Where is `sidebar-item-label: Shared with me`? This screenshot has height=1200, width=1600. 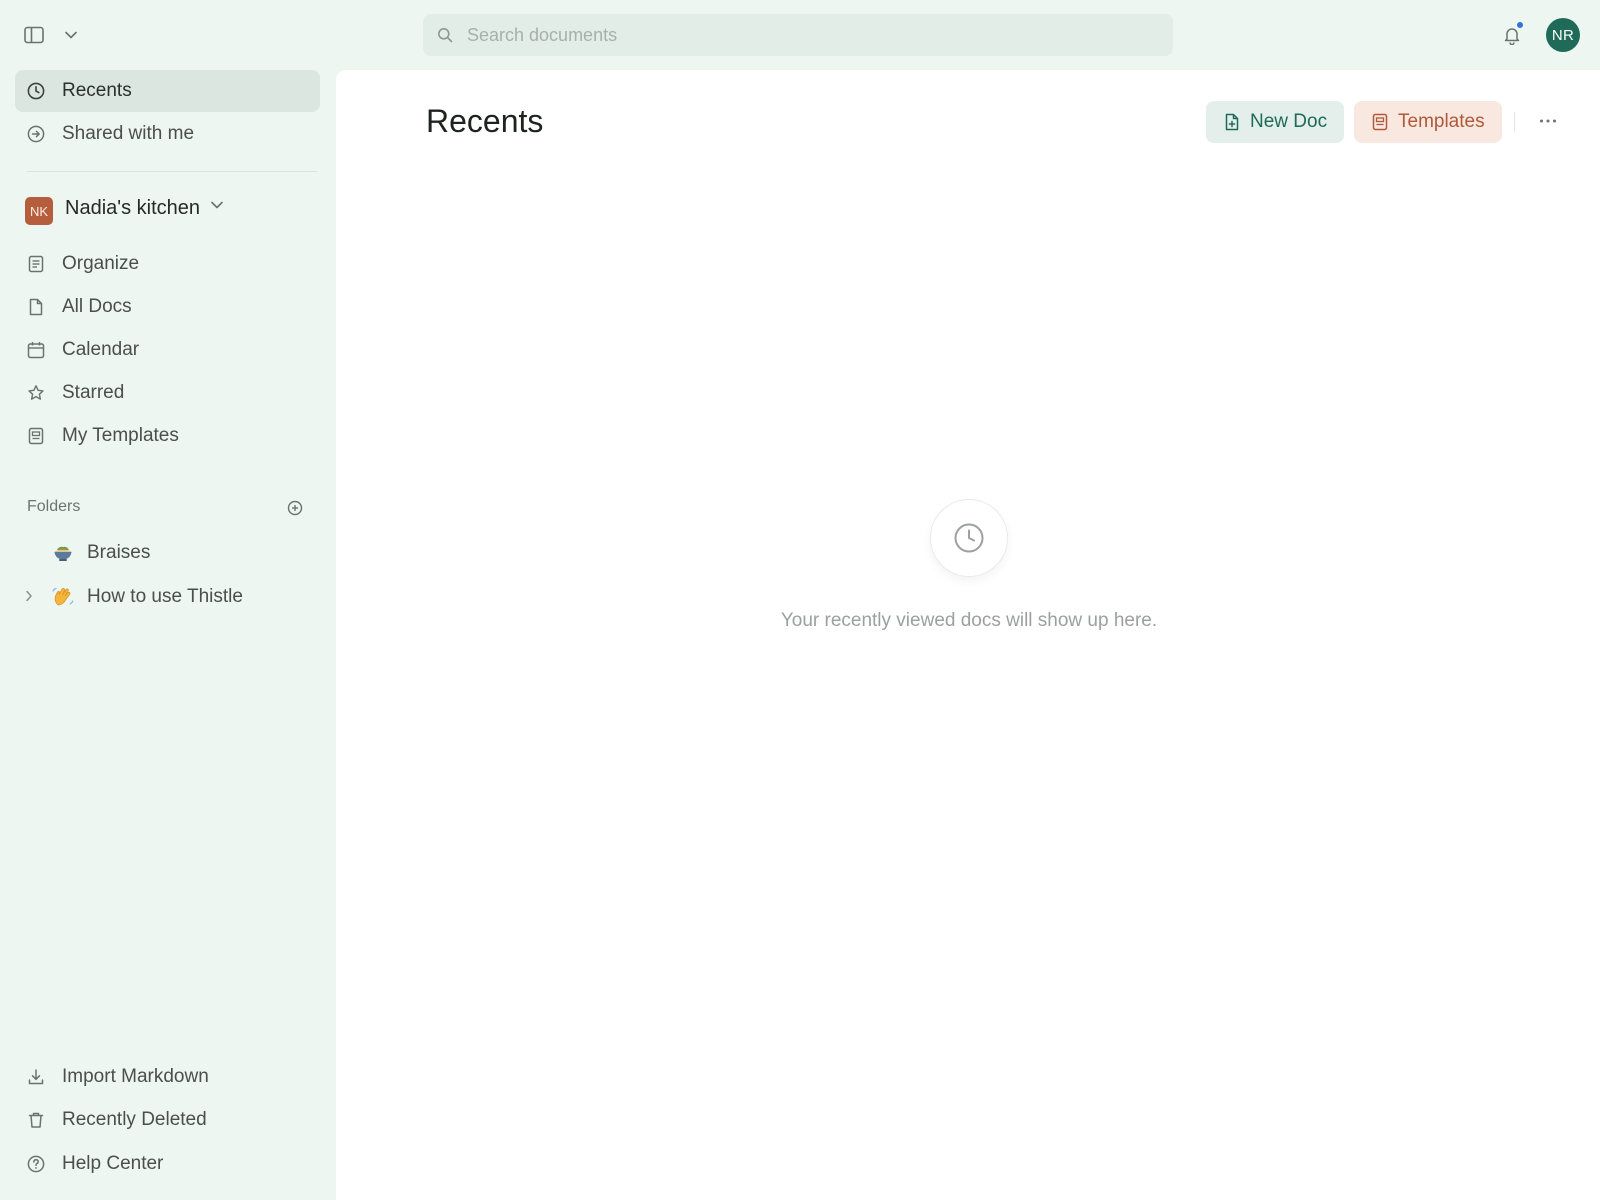 sidebar-item-label: Shared with me is located at coordinates (128, 133).